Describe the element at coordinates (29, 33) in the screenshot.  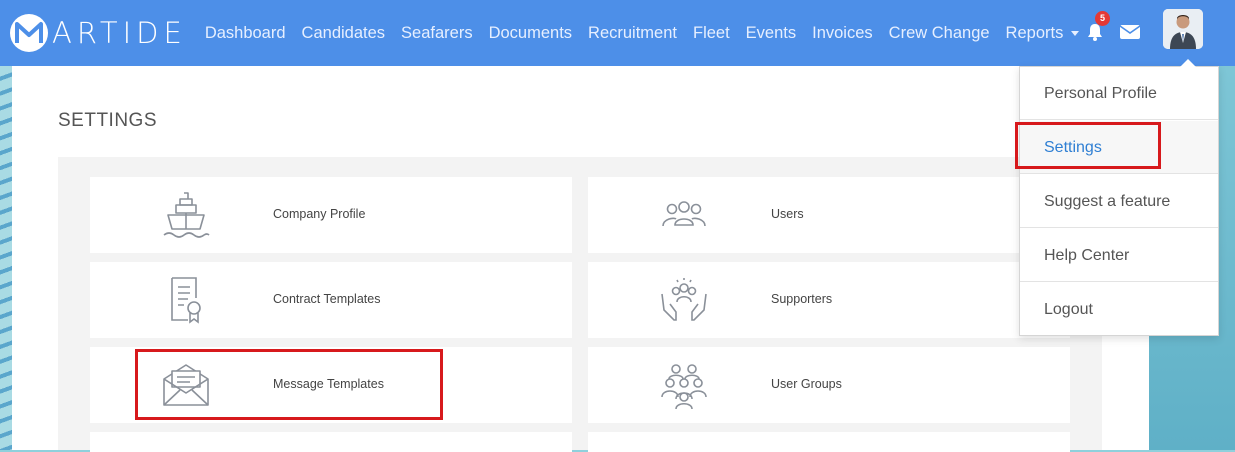
I see `logo-m-icon` at that location.